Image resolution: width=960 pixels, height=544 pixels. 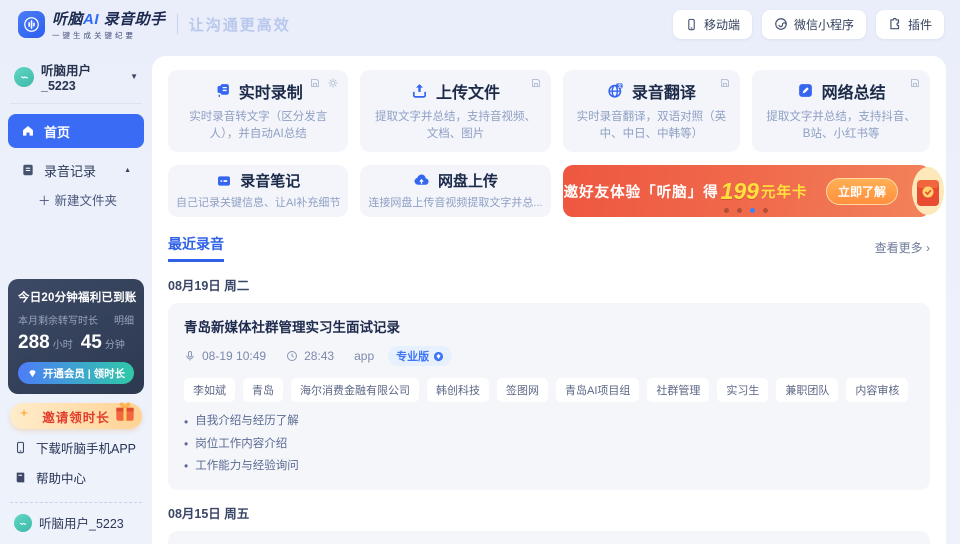 What do you see at coordinates (76, 170) in the screenshot?
I see `sidebar-item-records: 录音记录 ▲` at bounding box center [76, 170].